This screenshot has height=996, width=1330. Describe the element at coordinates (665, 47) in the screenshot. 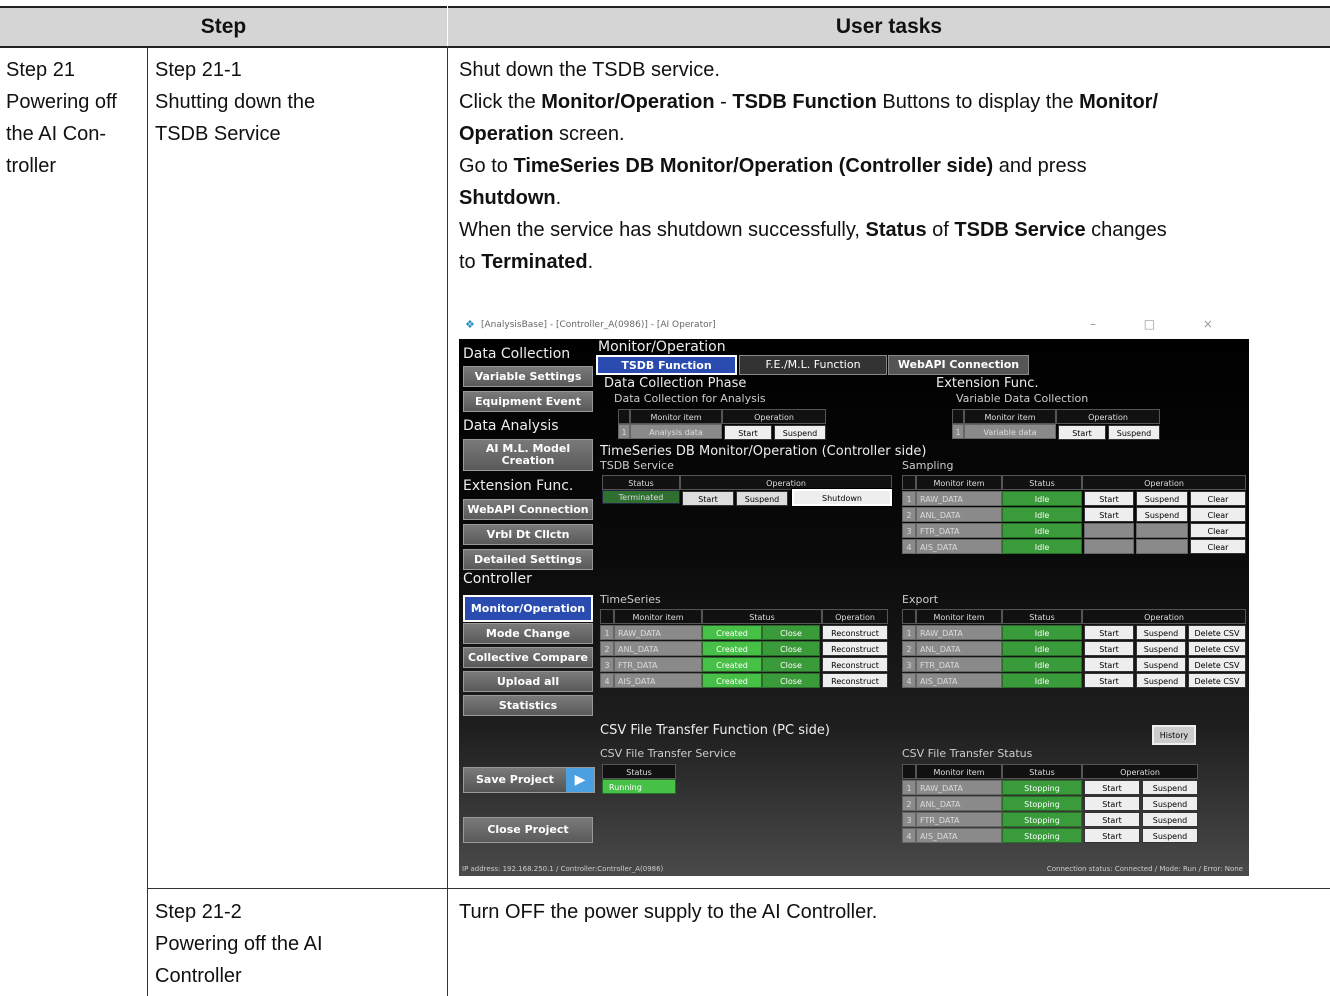

I see `header-rule` at that location.